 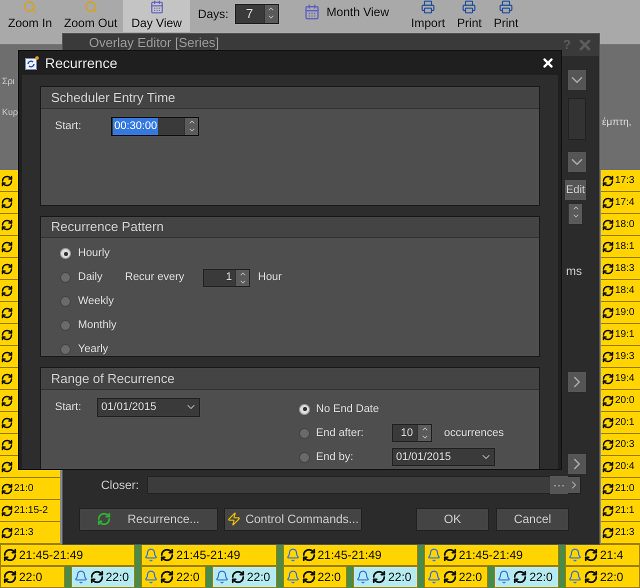 I want to click on pattern-option: Yearly, so click(x=93, y=349).